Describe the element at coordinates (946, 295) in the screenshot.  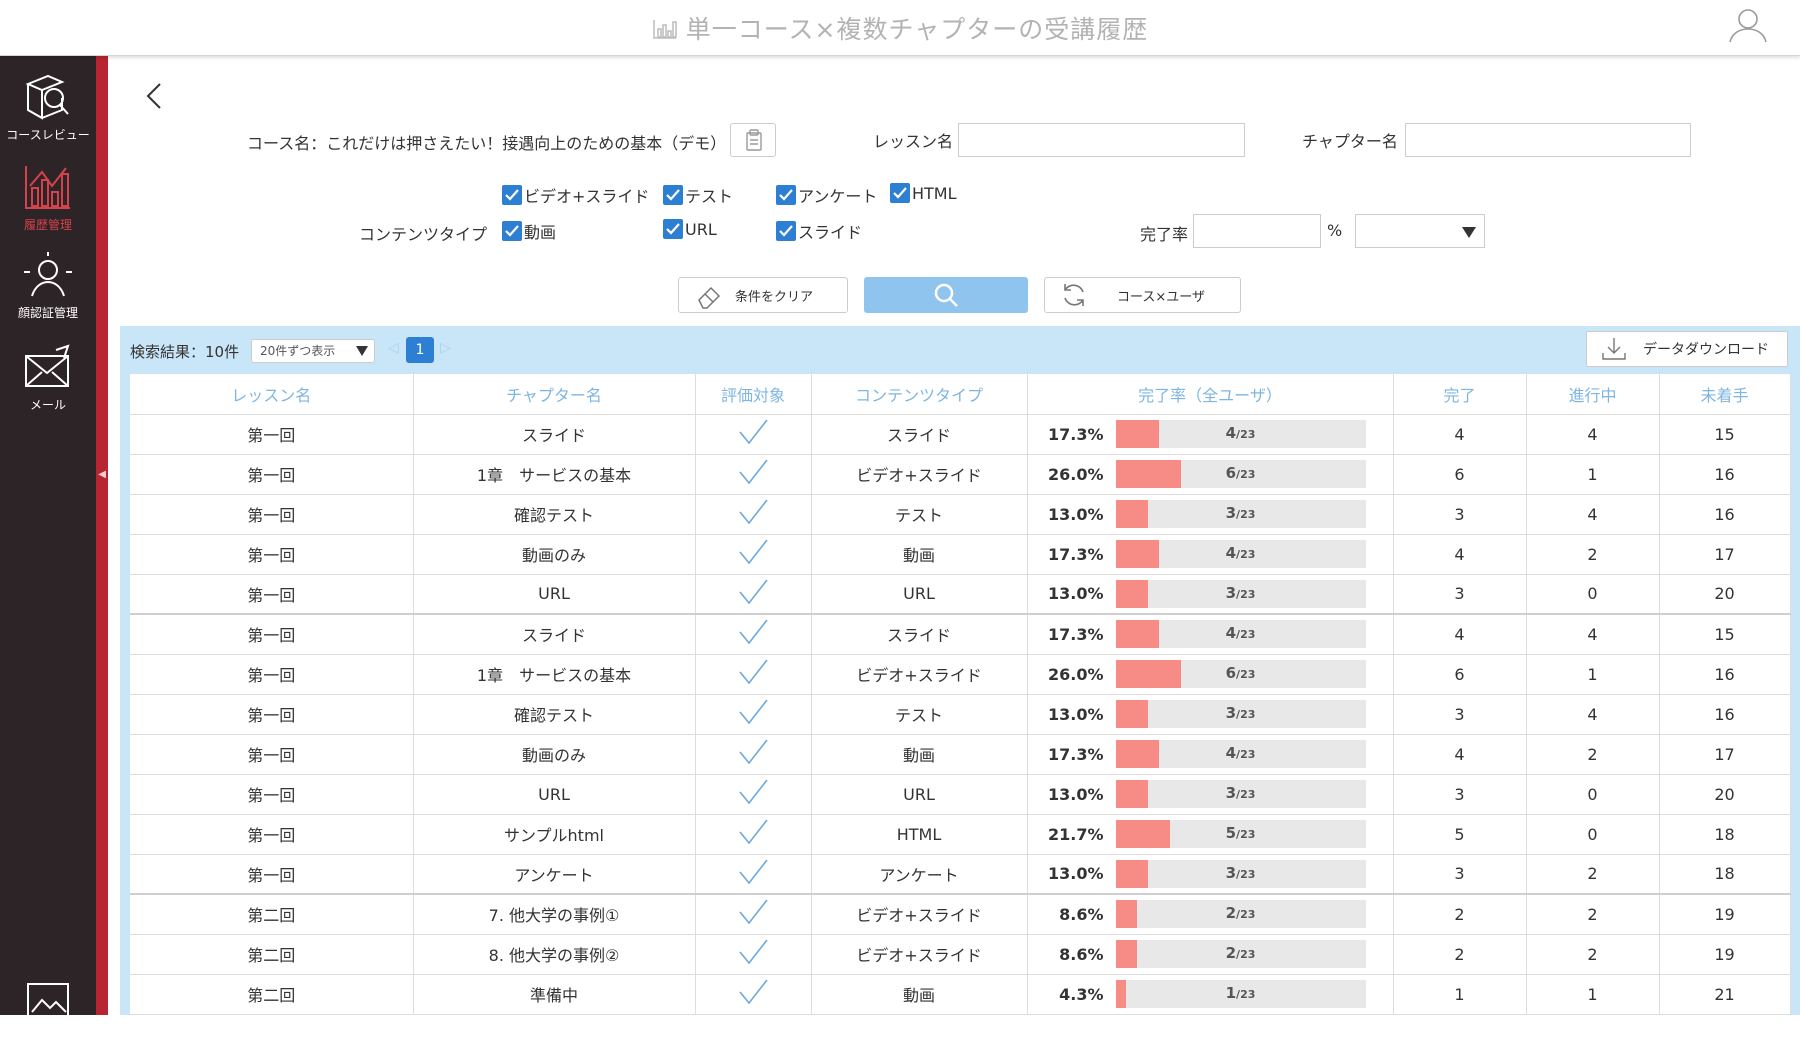
I see `search-button` at that location.